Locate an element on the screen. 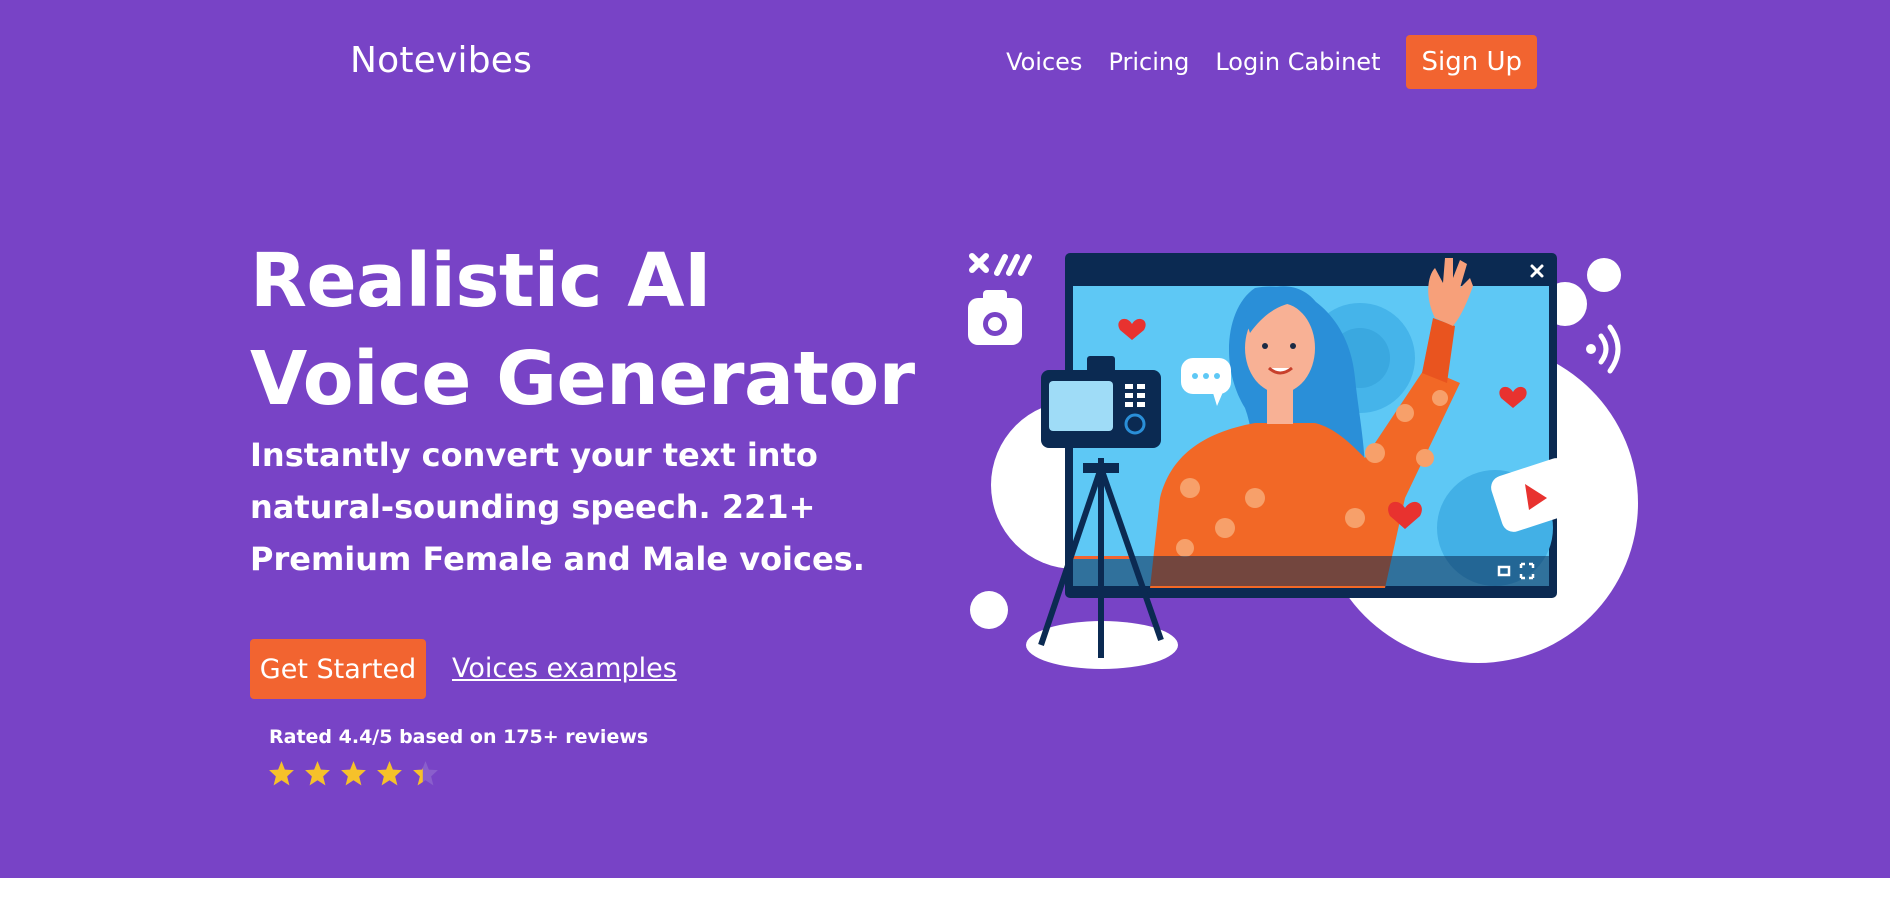 This screenshot has height=908, width=1890. brand-logo: Notevibes is located at coordinates (441, 60).